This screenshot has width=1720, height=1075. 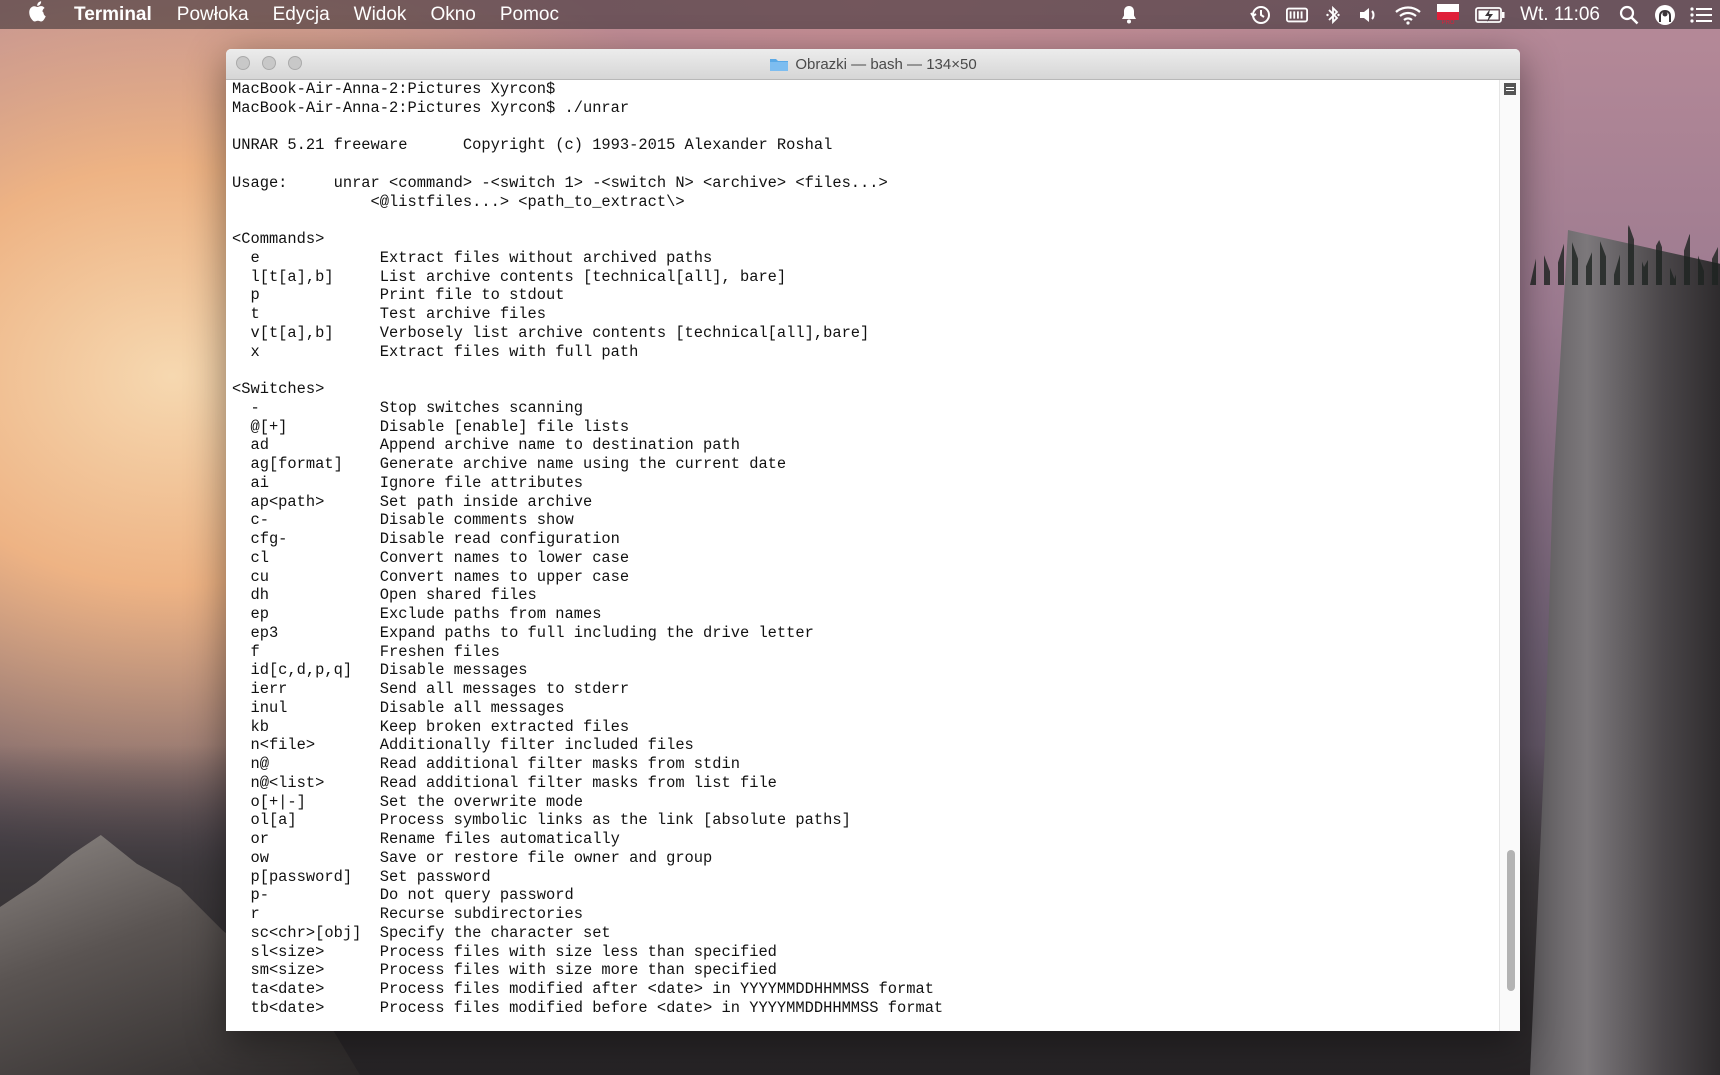 I want to click on window-title-group: Obrazki — bash — 134×50, so click(x=873, y=64).